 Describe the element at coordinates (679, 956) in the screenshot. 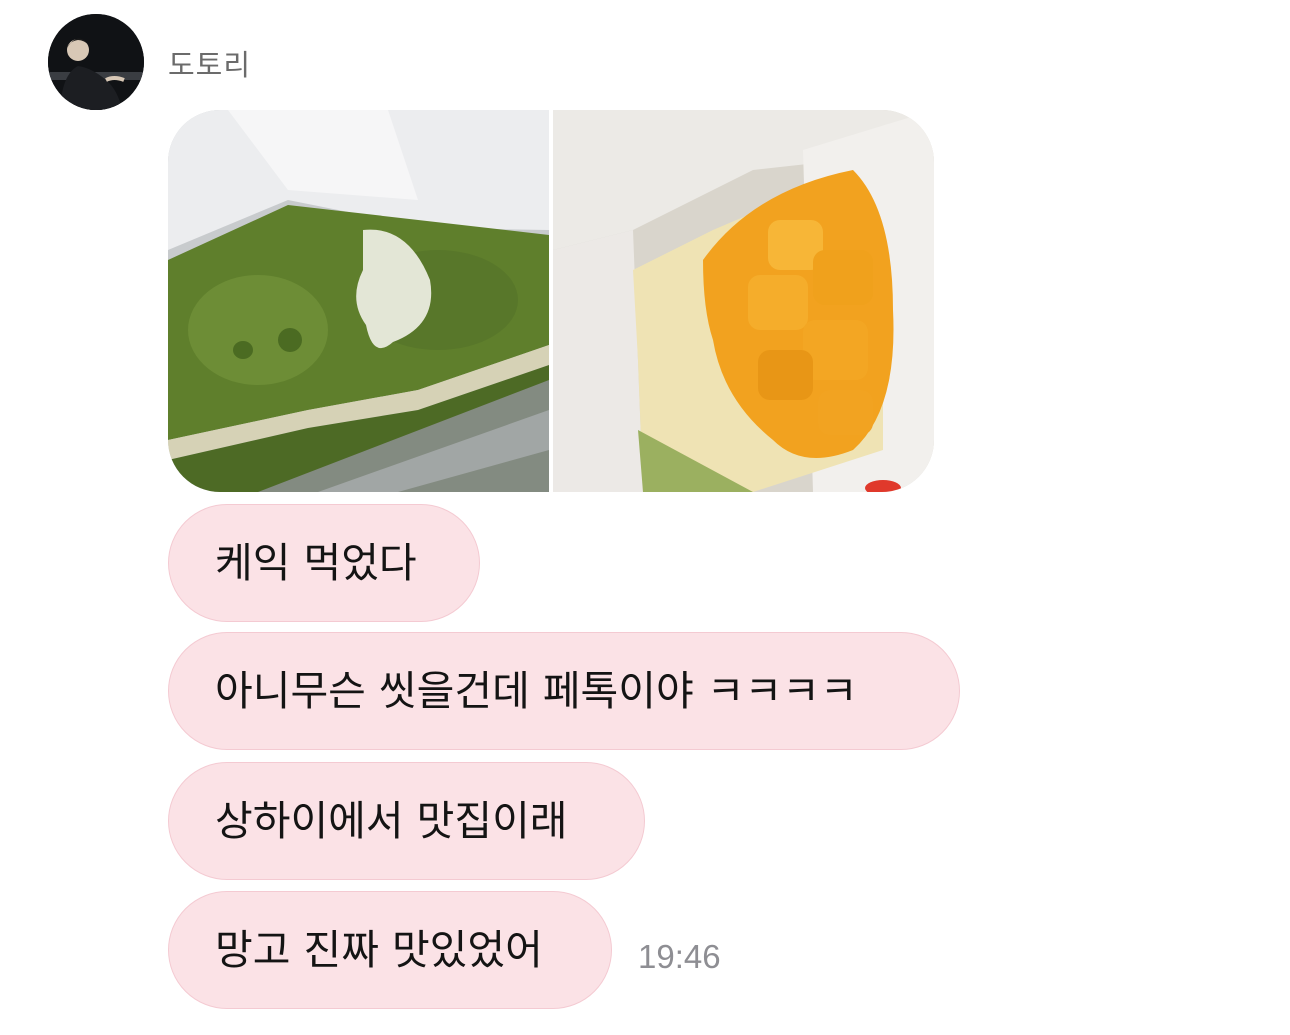

I see `message-timestamp: 19:46` at that location.